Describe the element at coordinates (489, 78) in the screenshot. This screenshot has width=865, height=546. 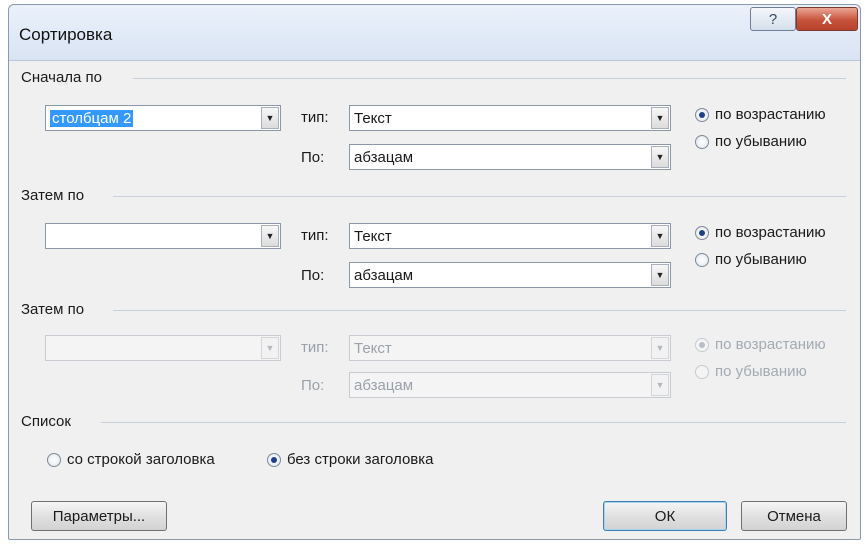
I see `sort1-divider` at that location.